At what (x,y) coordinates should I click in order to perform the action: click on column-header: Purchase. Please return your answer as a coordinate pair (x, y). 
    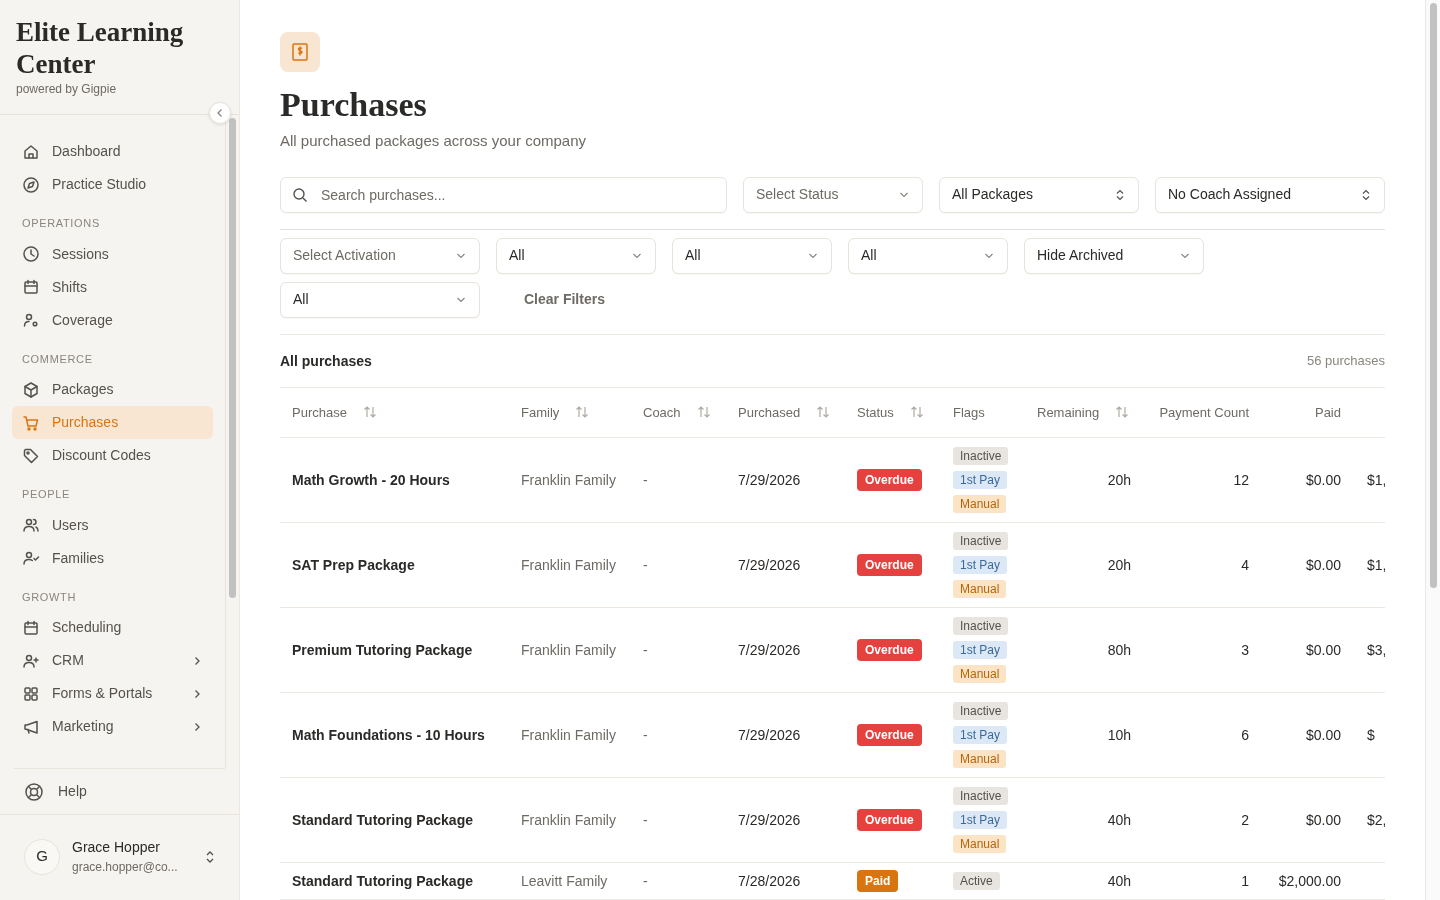
    Looking at the image, I should click on (319, 412).